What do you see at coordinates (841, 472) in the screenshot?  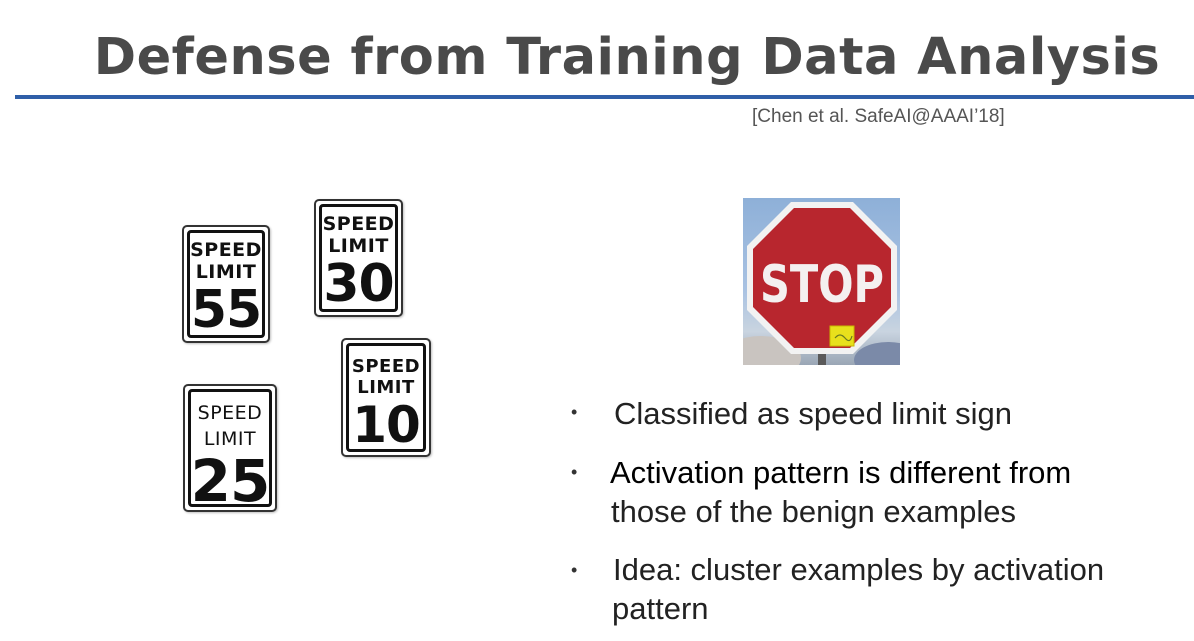 I see `bullet-text-line1: Activation pattern is different from` at bounding box center [841, 472].